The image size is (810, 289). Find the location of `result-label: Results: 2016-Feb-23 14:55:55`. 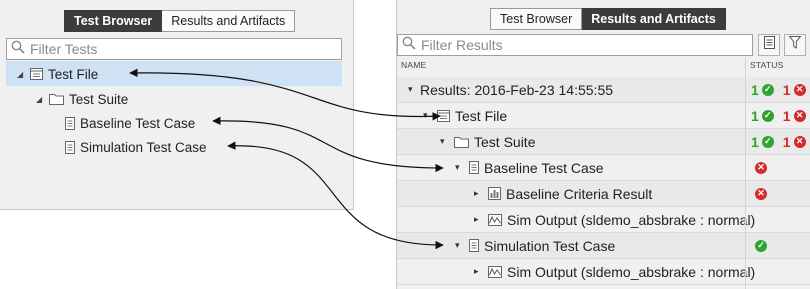

result-label: Results: 2016-Feb-23 14:55:55 is located at coordinates (517, 89).